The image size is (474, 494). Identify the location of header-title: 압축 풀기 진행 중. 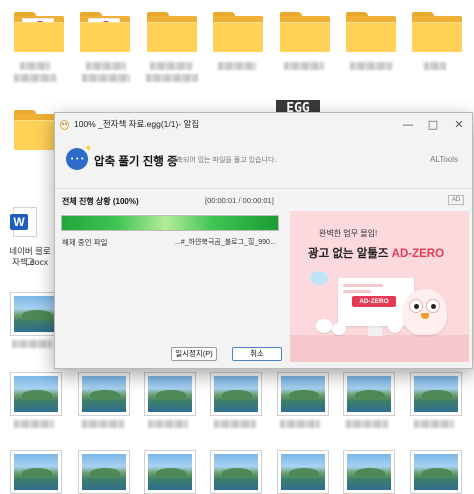
(136, 162).